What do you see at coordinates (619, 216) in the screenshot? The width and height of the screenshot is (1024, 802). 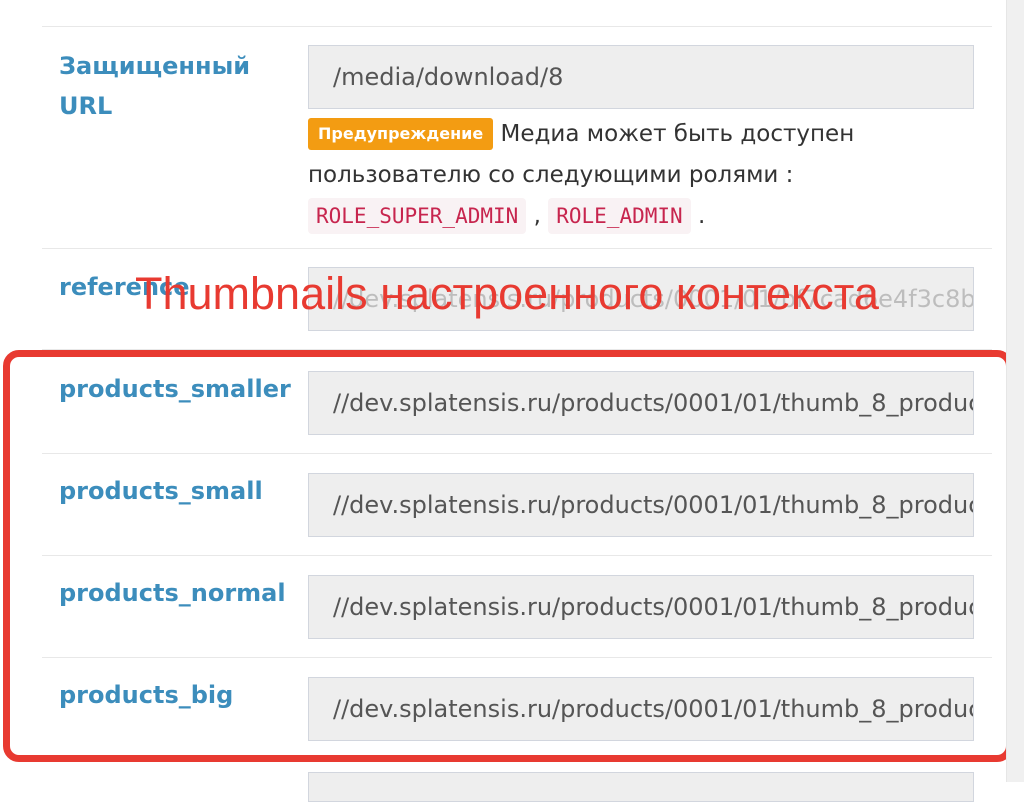 I see `role-code: ROLE_ADMIN` at bounding box center [619, 216].